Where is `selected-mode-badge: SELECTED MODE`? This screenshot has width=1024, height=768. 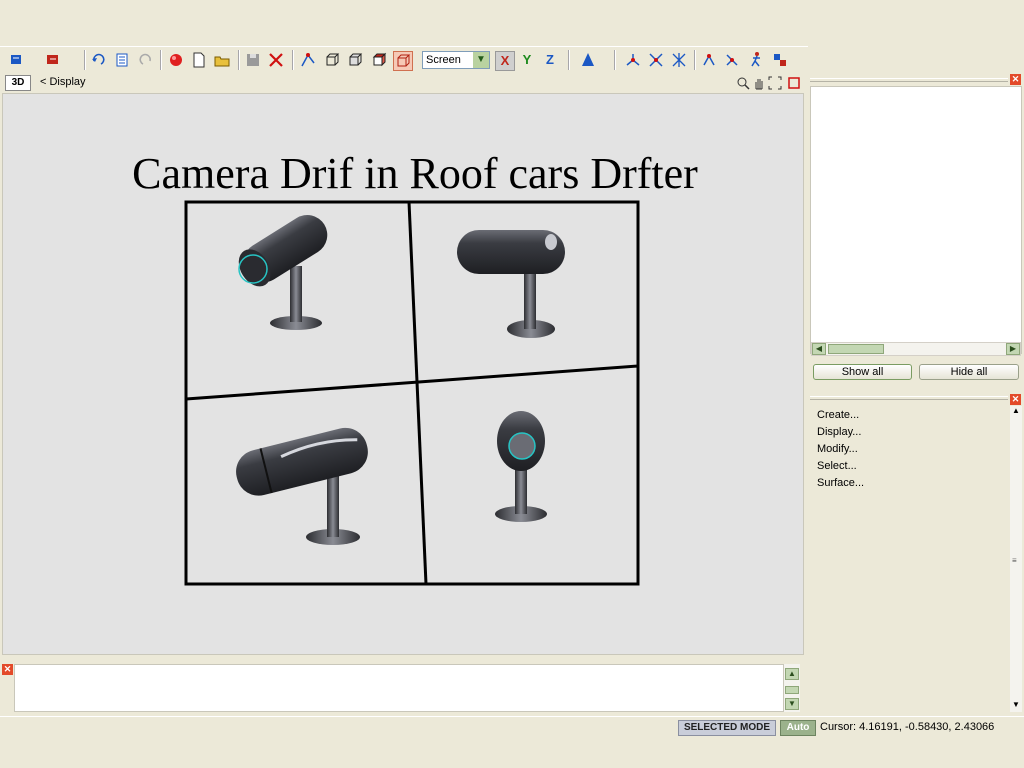 selected-mode-badge: SELECTED MODE is located at coordinates (727, 728).